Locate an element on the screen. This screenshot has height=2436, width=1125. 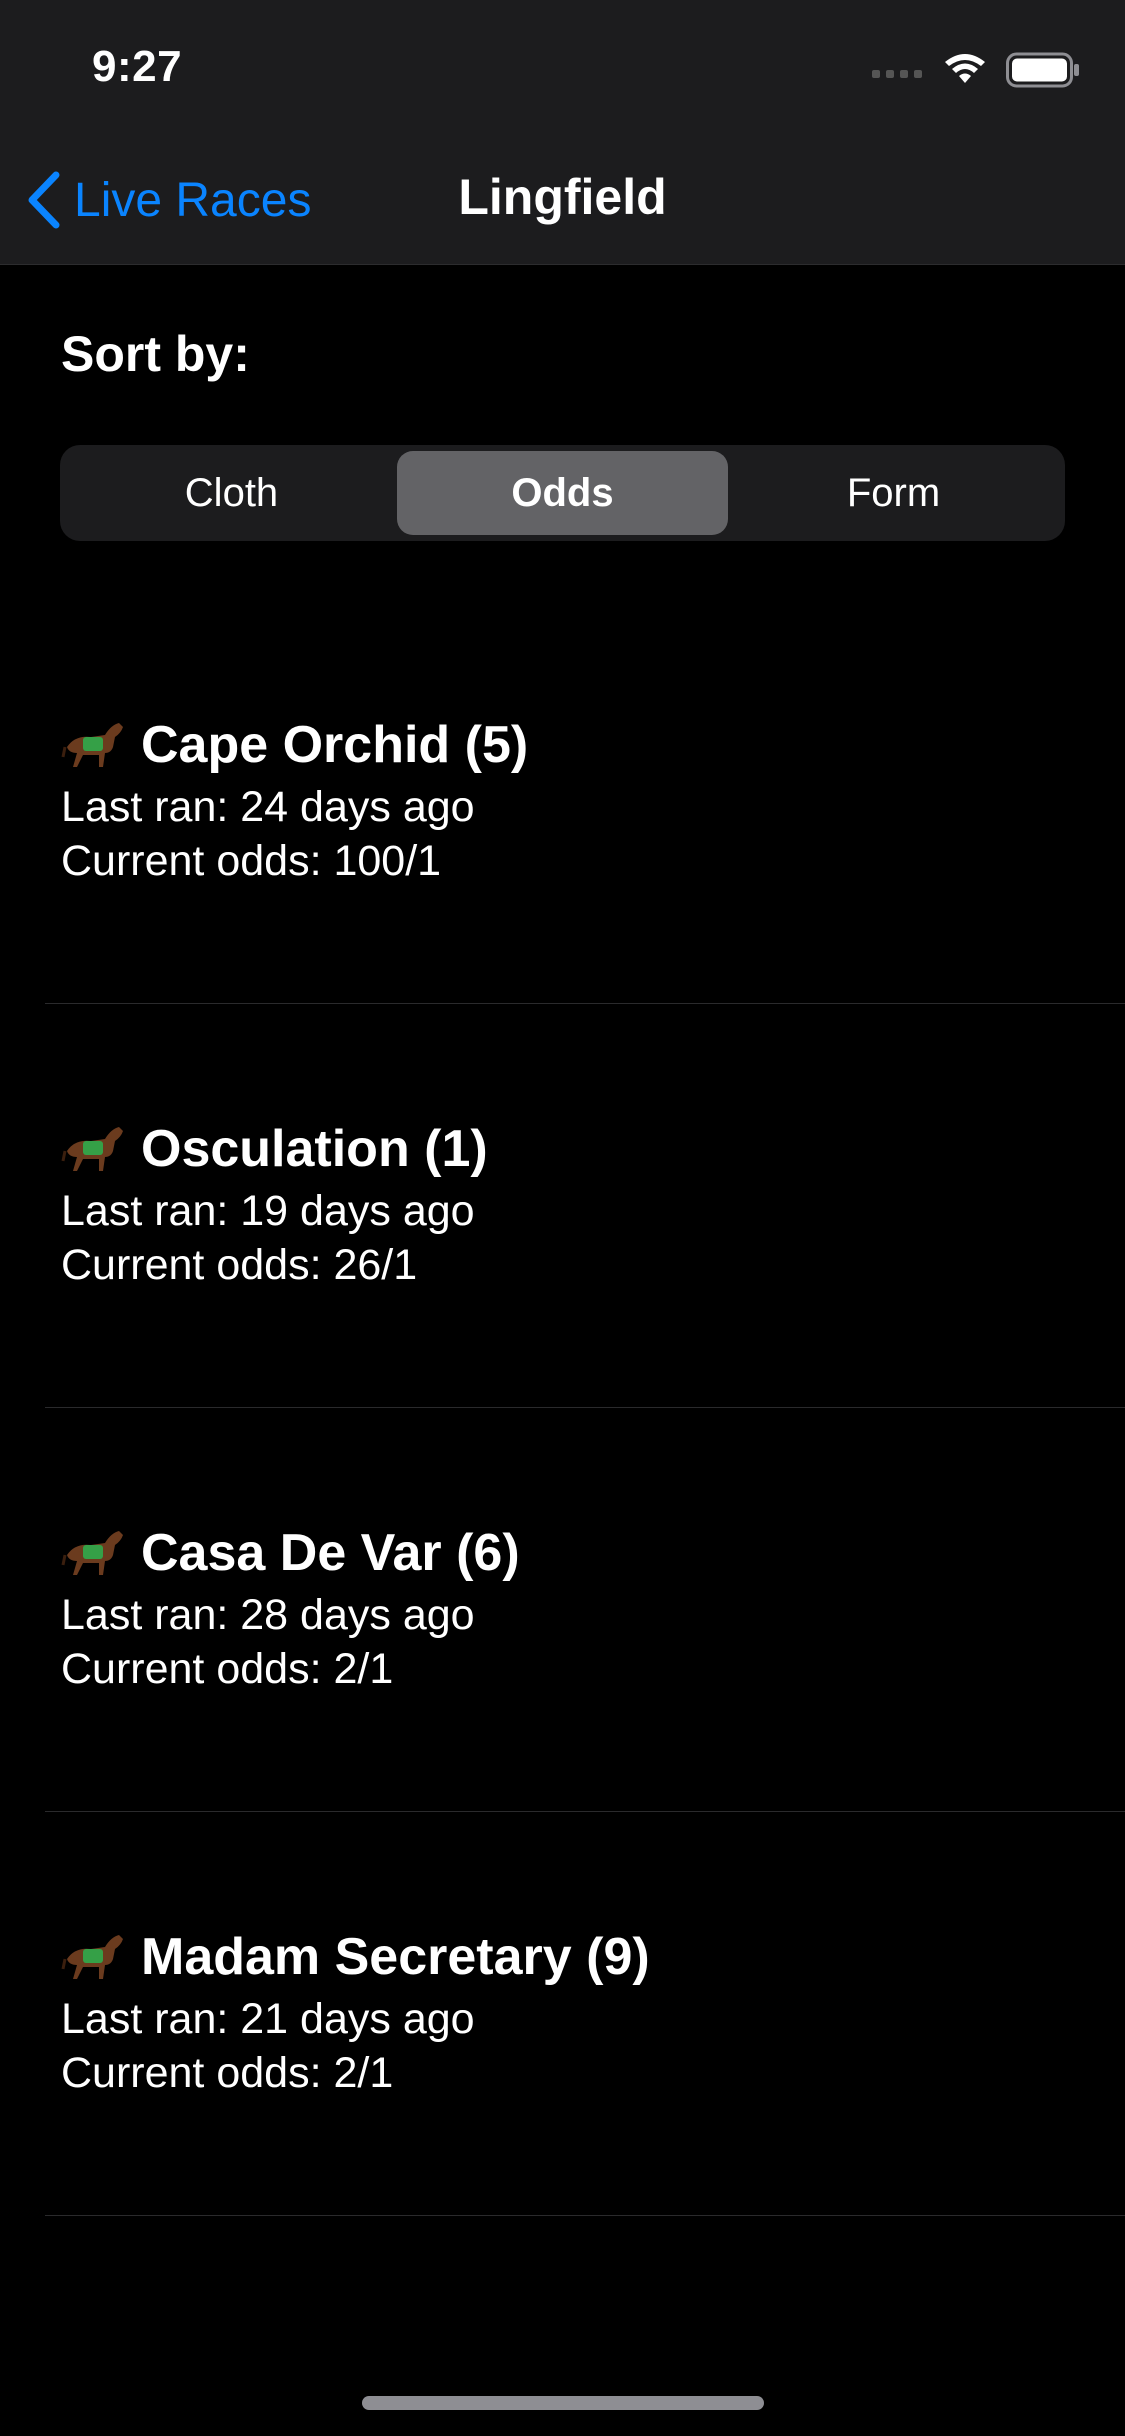
sort-option-cloth: Cloth is located at coordinates (231, 493).